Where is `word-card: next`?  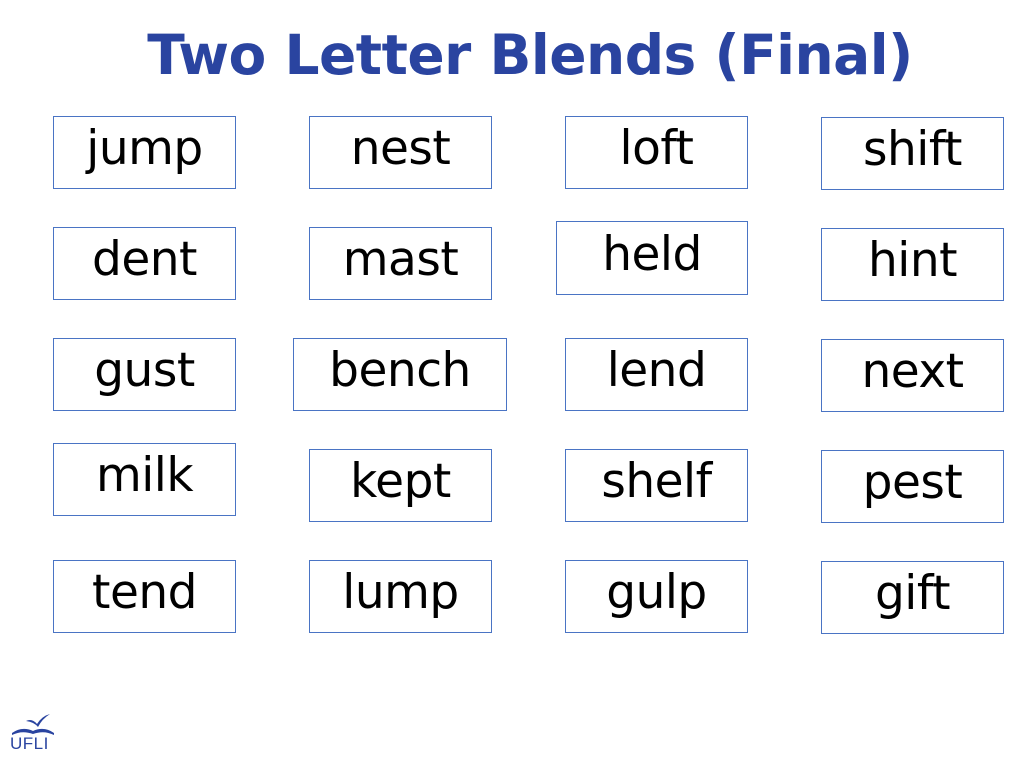
word-card: next is located at coordinates (912, 375).